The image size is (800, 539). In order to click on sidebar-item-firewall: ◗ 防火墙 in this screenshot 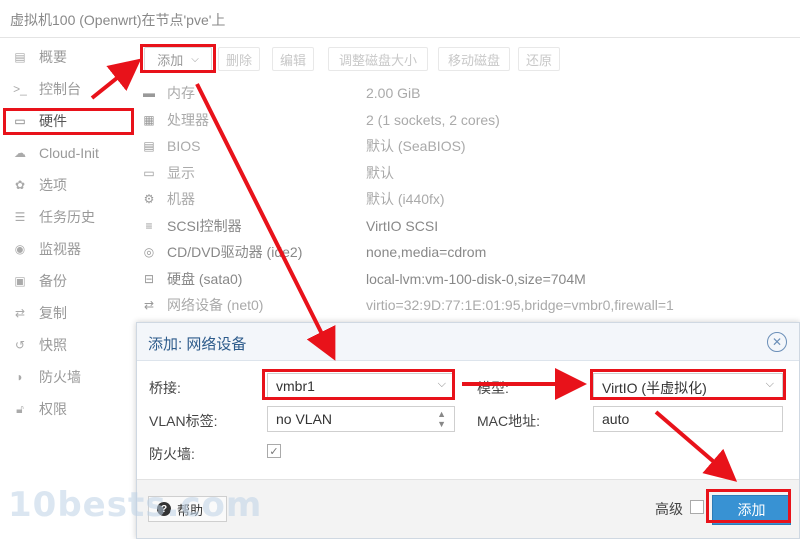, I will do `click(68, 377)`.